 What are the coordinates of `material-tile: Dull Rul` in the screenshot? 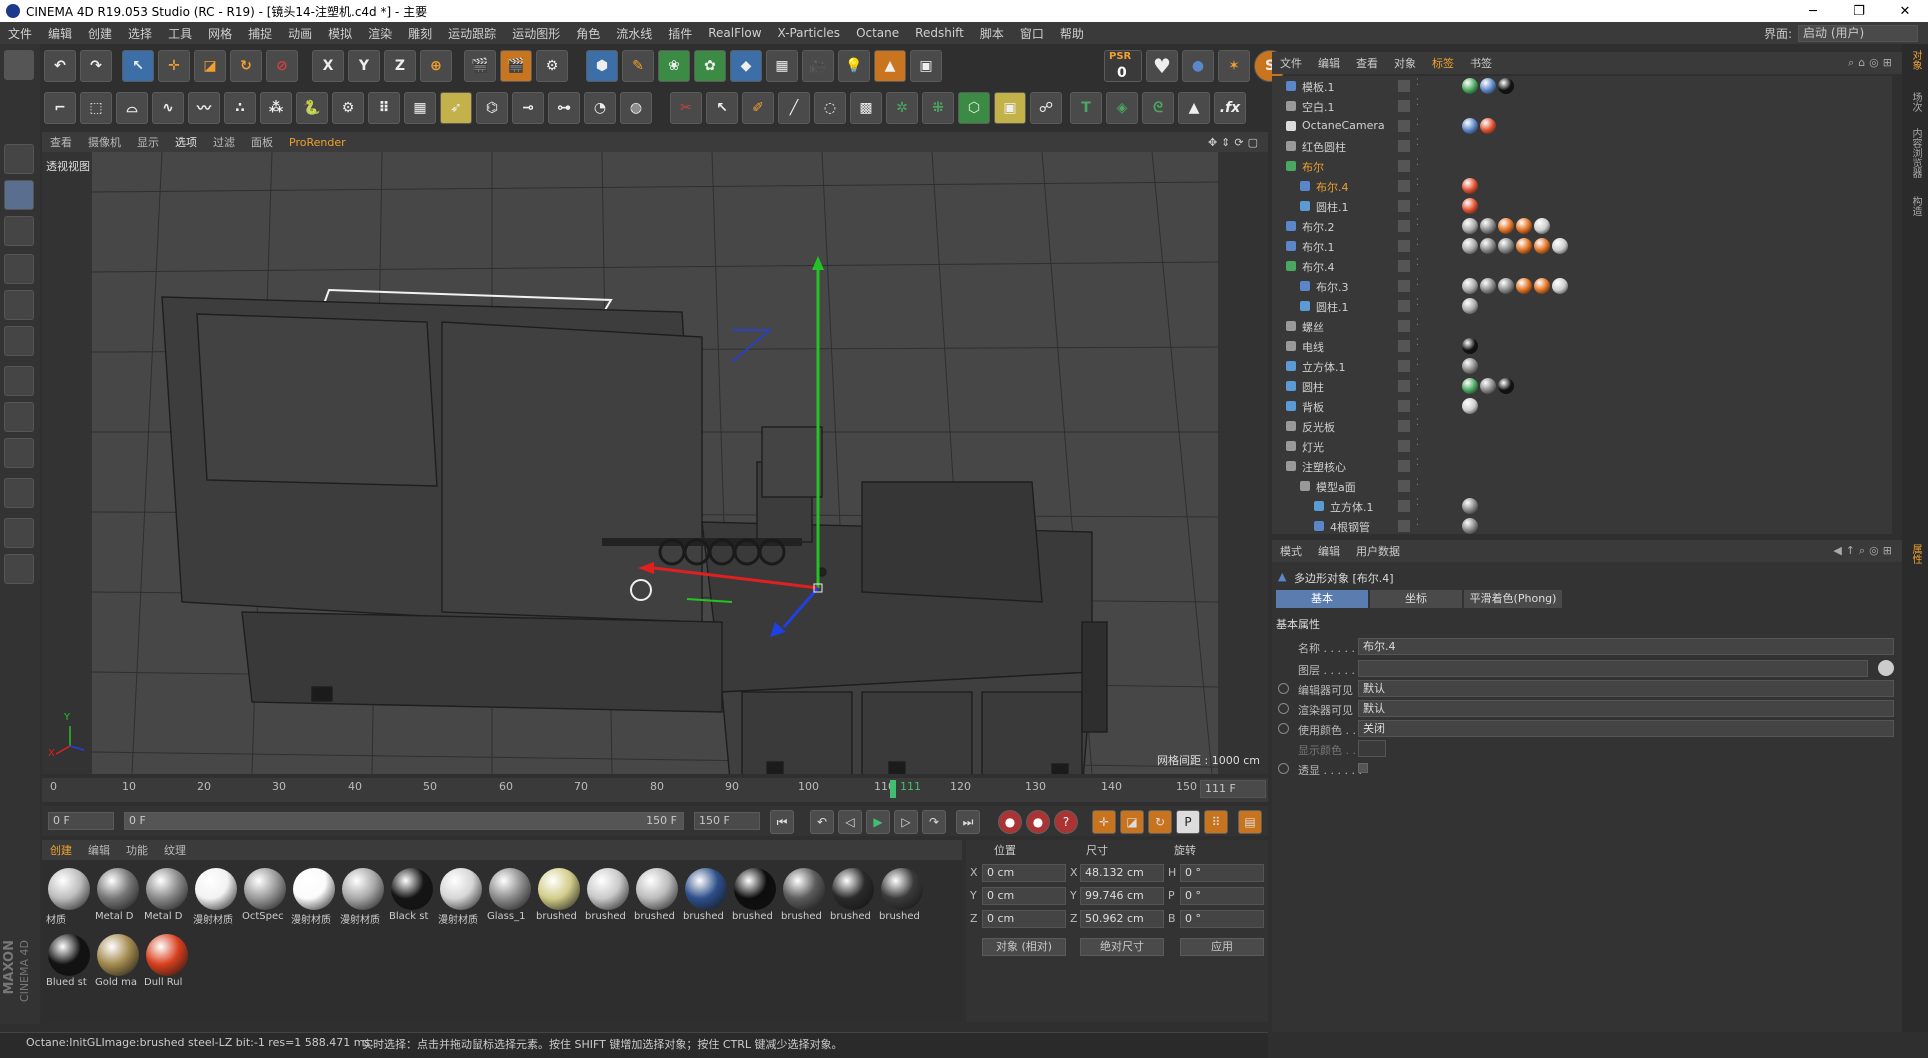 It's located at (167, 962).